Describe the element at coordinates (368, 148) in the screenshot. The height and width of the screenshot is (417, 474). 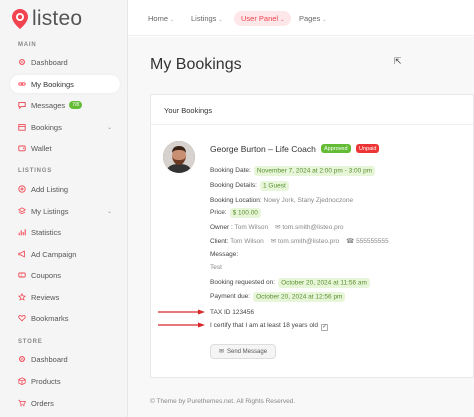
I see `status-badge-unpaid: Unpaid` at that location.